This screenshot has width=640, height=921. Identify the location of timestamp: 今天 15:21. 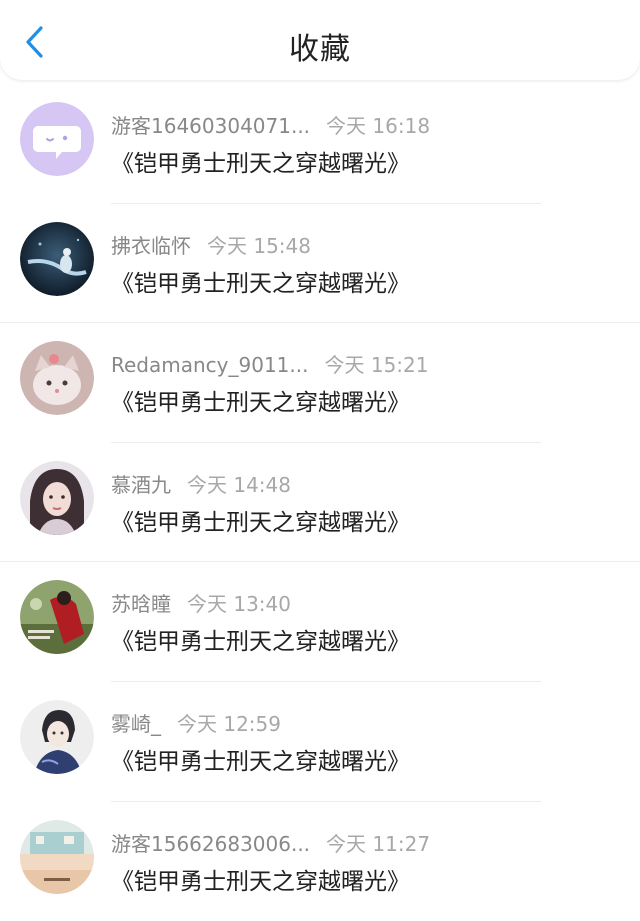
(376, 365).